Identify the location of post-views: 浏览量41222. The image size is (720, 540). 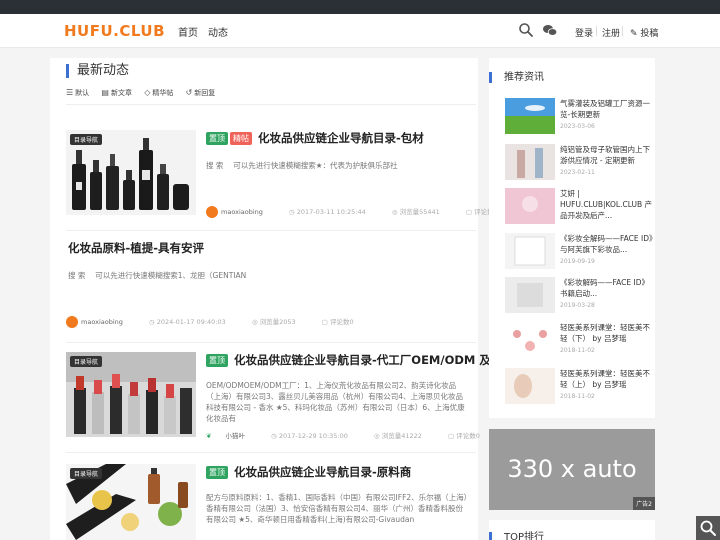
(401, 436).